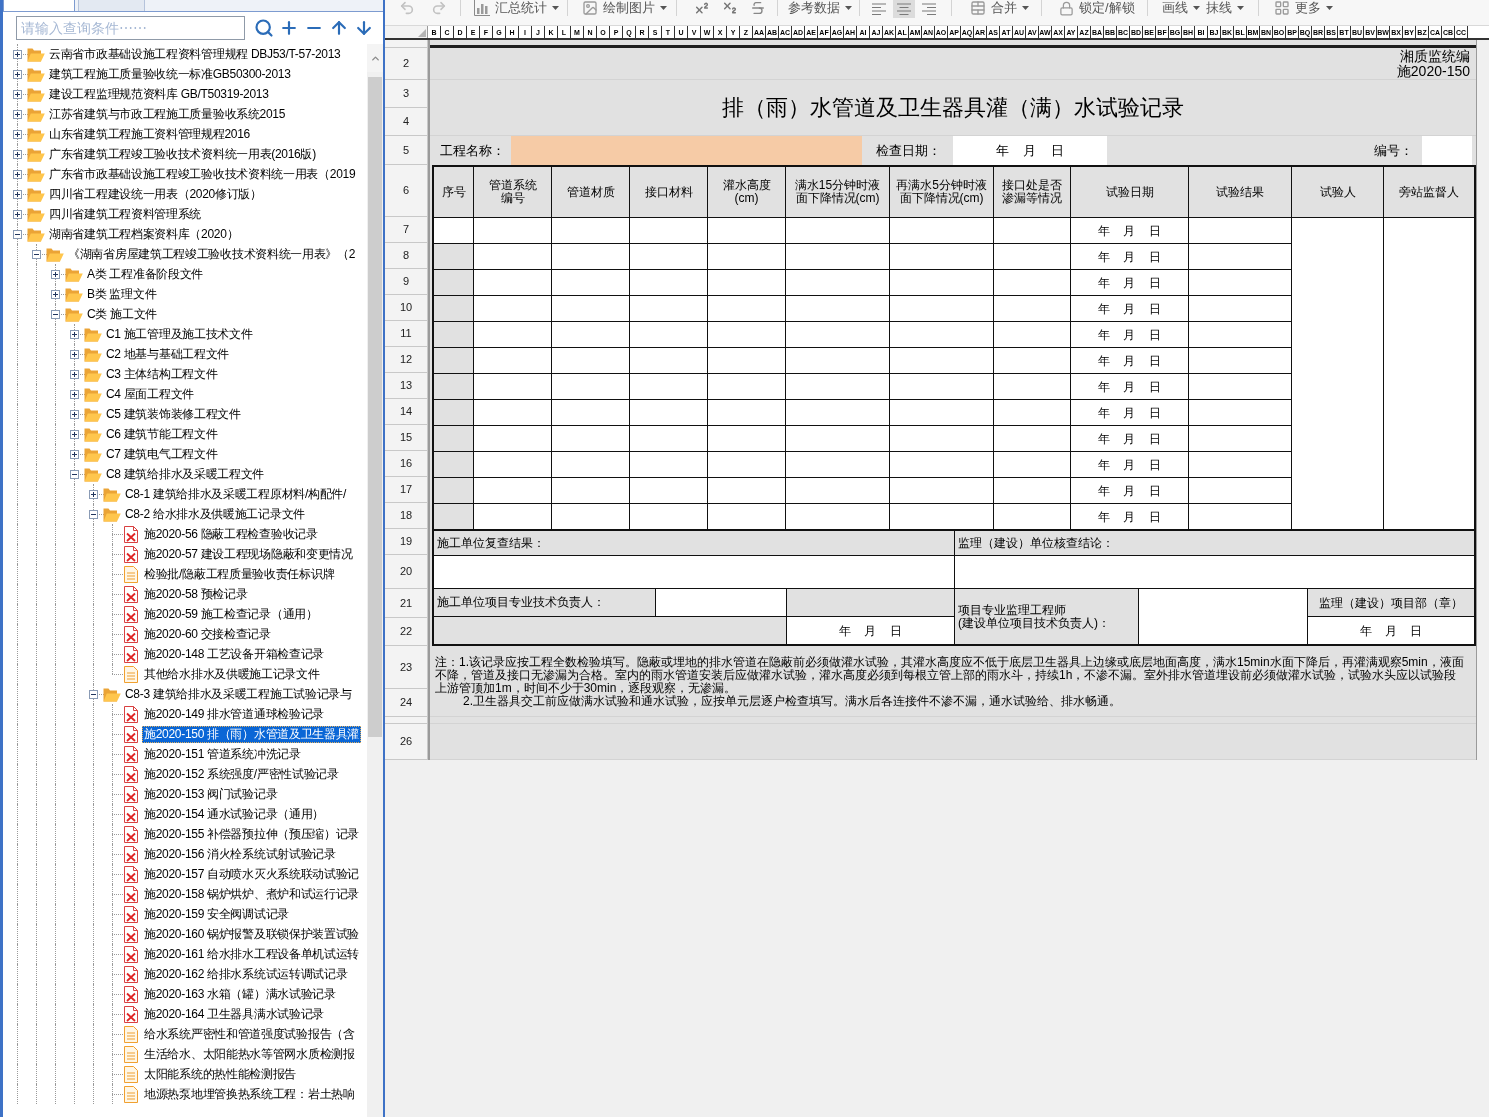 Image resolution: width=1489 pixels, height=1117 pixels. I want to click on number-field, so click(1447, 150).